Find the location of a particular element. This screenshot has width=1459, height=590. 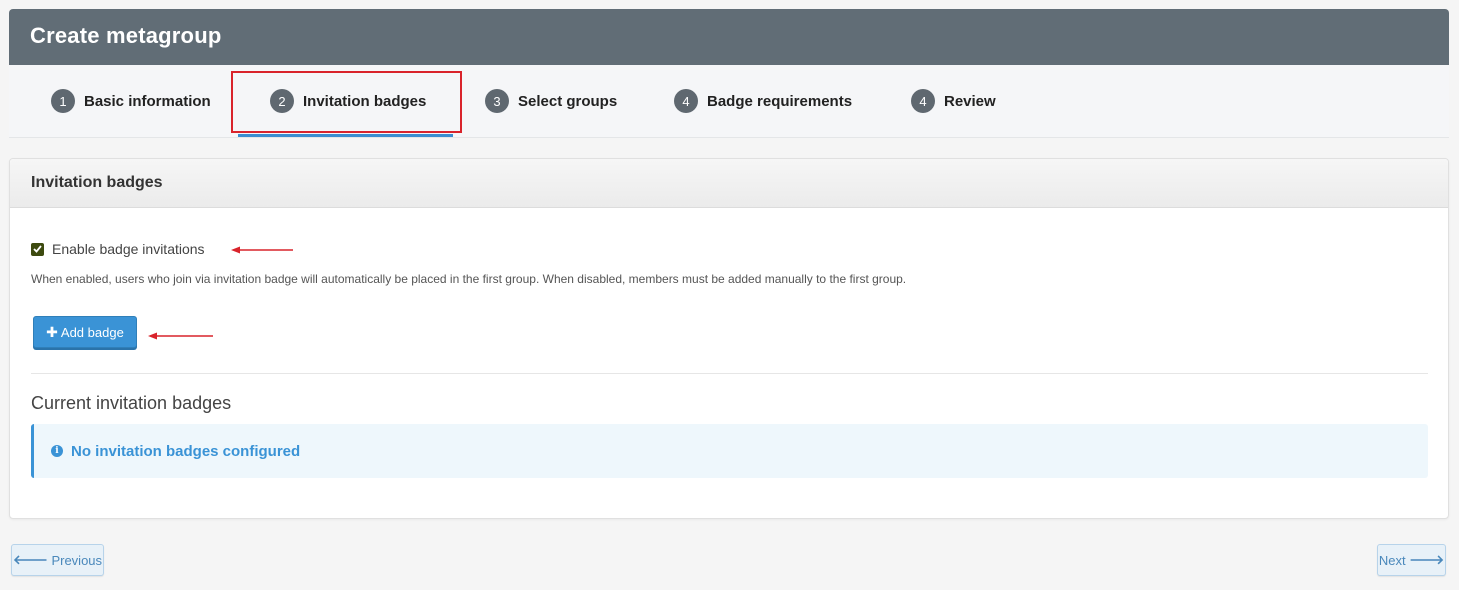

checkmark-icon is located at coordinates (37, 249).